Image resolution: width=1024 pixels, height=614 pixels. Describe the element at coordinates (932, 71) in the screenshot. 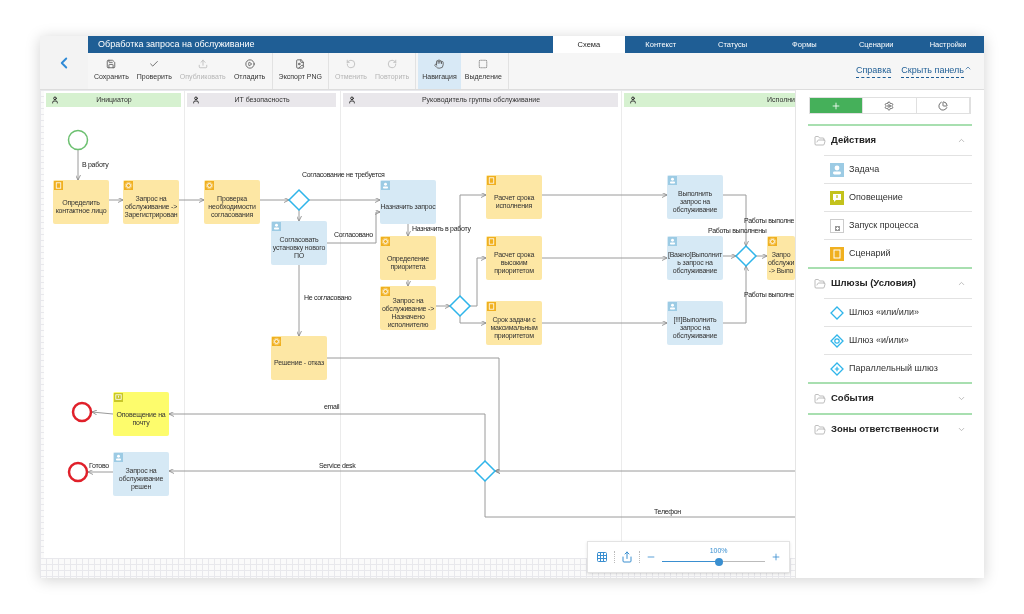

I see `header-link: Скрыть панель` at that location.